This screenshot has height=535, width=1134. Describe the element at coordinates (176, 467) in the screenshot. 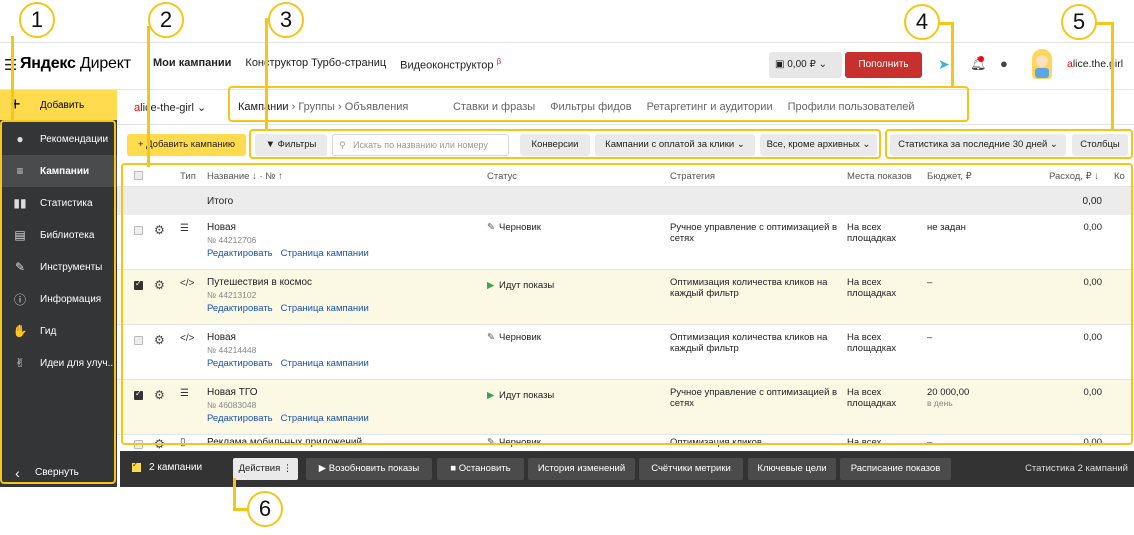

I see `selected-count-text: 2 кампании` at that location.